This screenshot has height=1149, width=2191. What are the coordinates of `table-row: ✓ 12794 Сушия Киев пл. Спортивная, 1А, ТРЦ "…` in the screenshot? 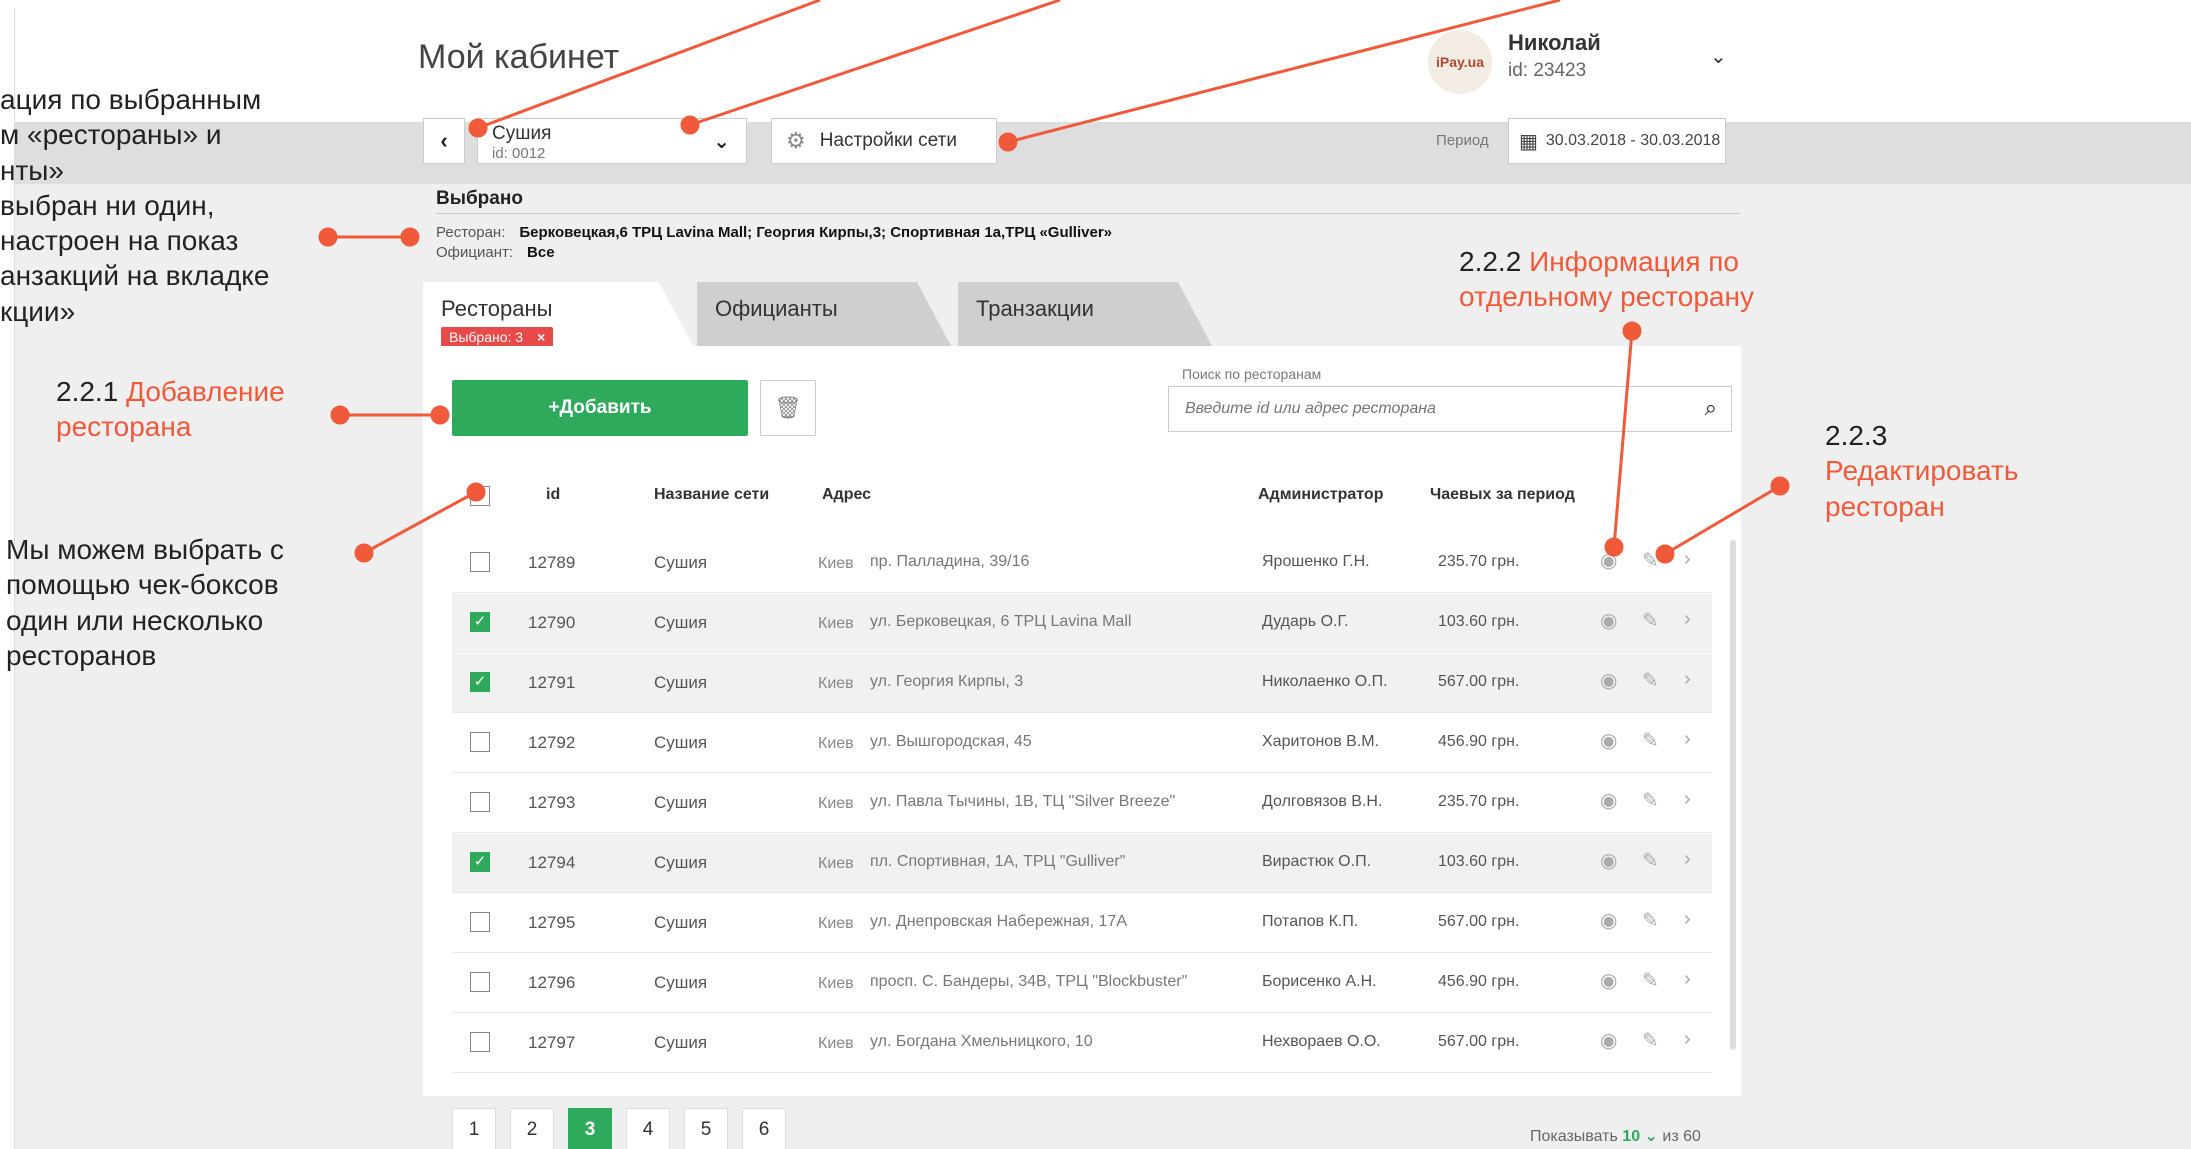 It's located at (1082, 863).